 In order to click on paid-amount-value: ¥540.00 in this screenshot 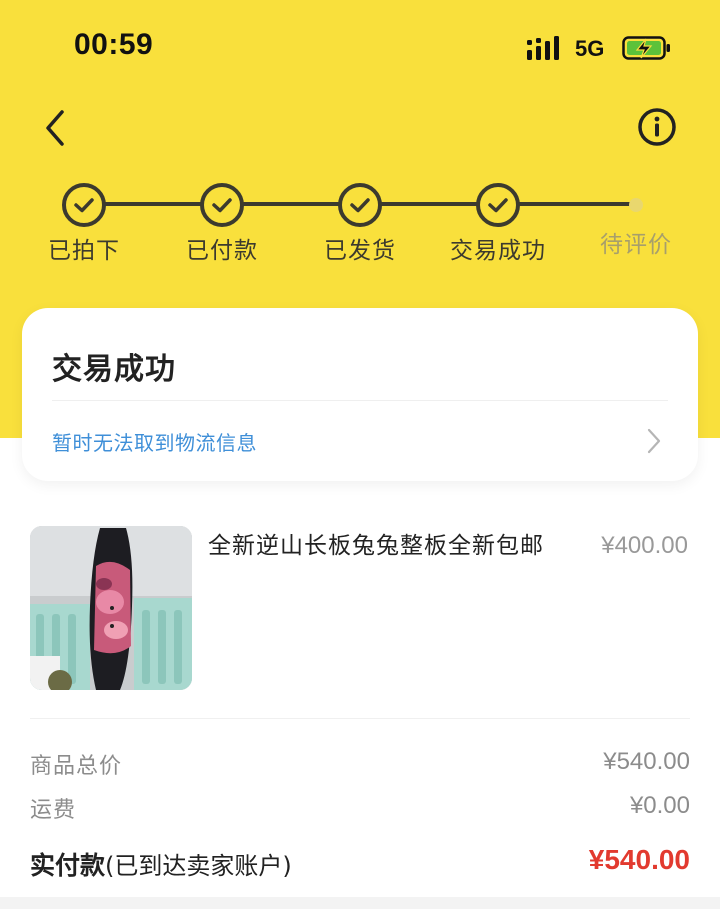, I will do `click(639, 859)`.